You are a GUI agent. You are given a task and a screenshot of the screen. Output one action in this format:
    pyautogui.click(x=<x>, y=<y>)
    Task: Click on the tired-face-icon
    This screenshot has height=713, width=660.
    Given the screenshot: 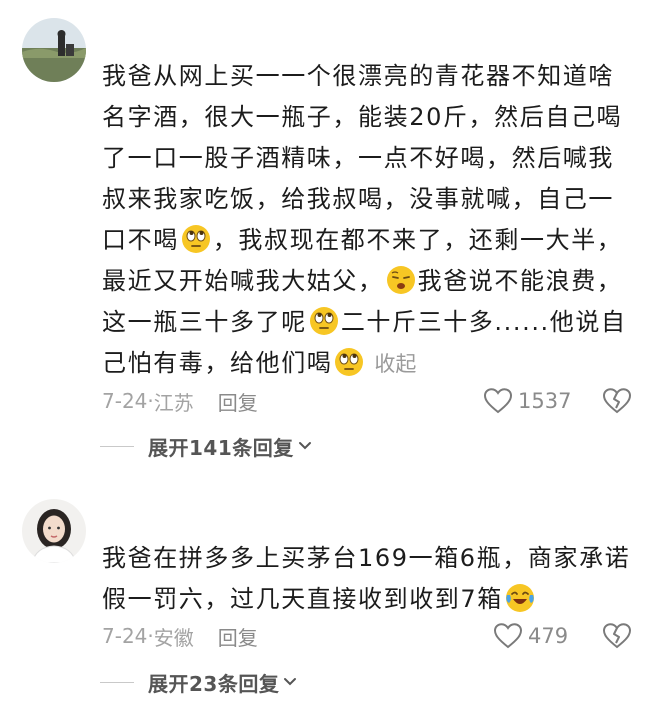 What is the action you would take?
    pyautogui.click(x=401, y=280)
    